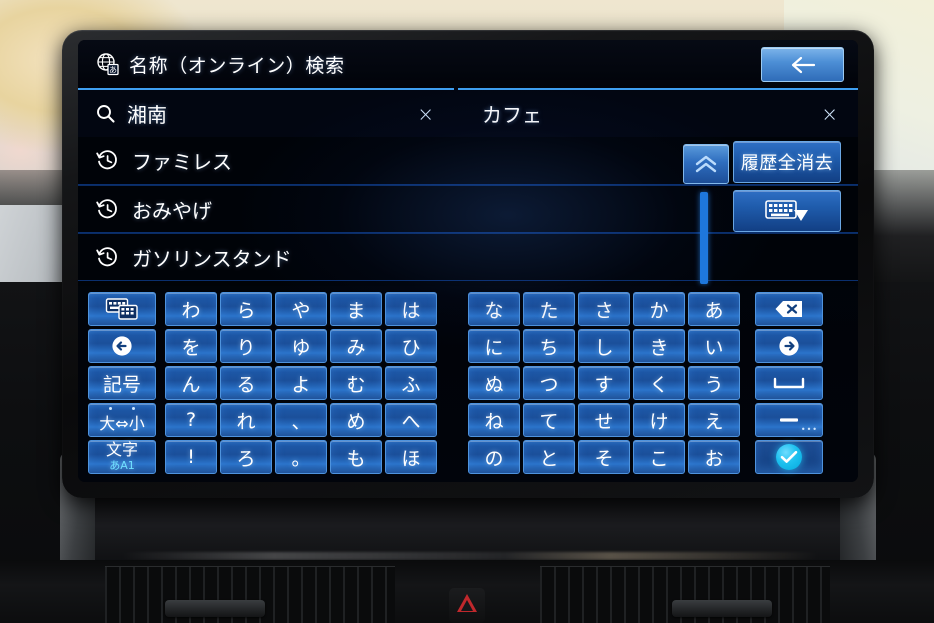  What do you see at coordinates (604, 457) in the screenshot?
I see `key-so: そ` at bounding box center [604, 457].